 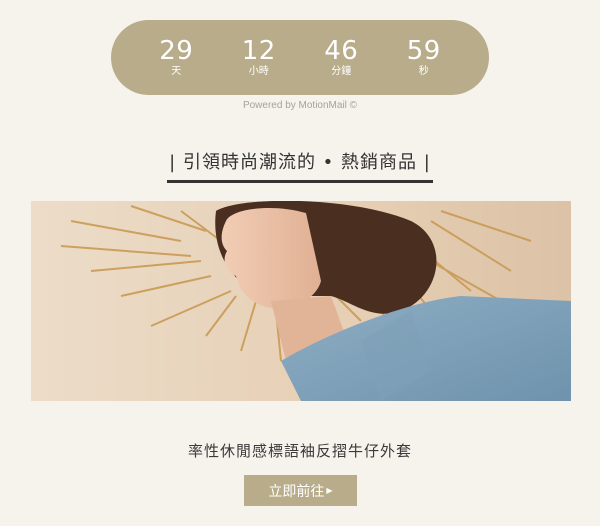 I want to click on shop-now-button: 立即前往 ▶, so click(x=300, y=490).